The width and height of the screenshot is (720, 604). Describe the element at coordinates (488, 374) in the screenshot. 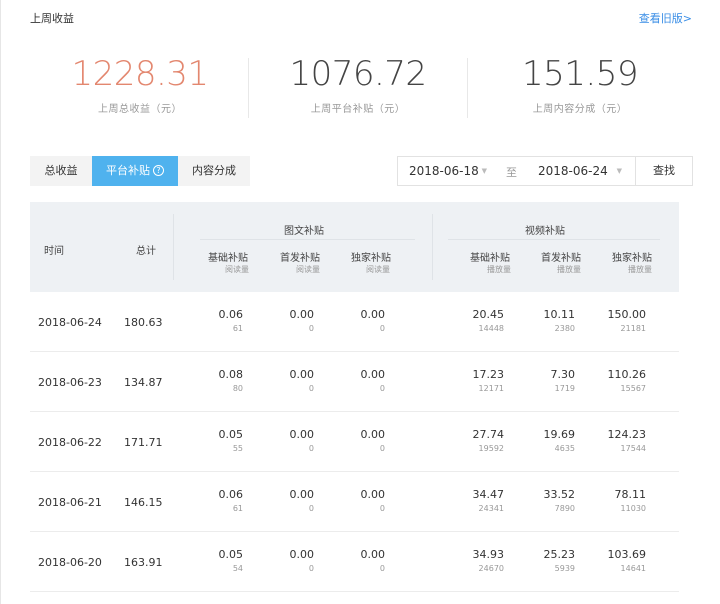

I see `video-basic-value: 17.23` at that location.